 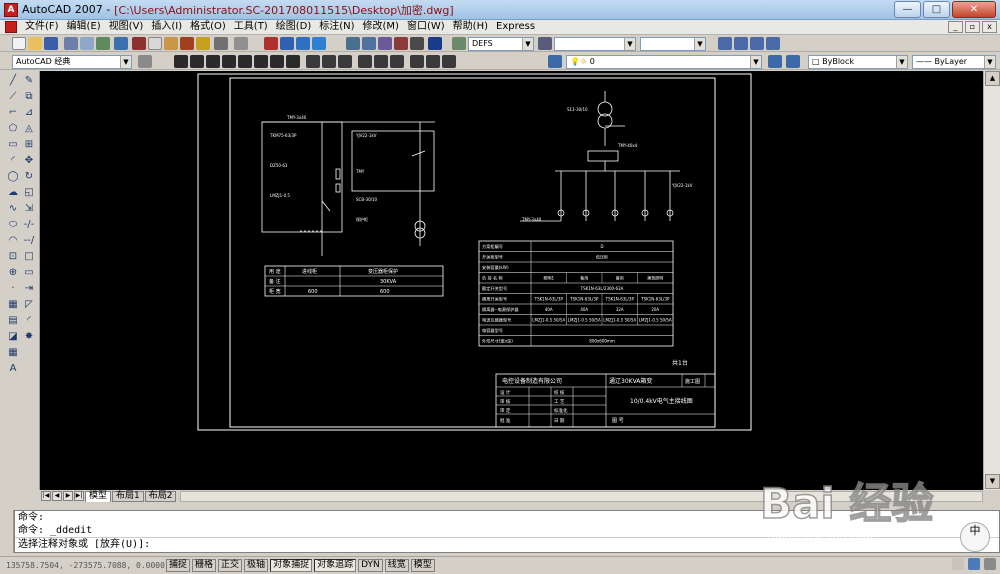 I want to click on osnap-button: 对象捕捉, so click(x=291, y=565).